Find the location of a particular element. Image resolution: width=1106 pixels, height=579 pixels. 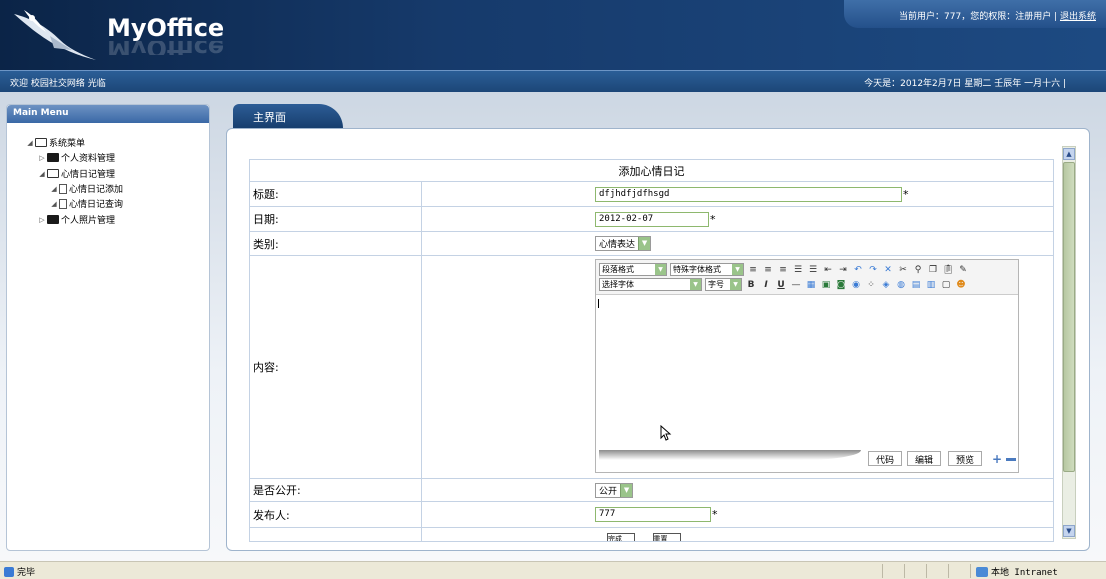

page-icon is located at coordinates (63, 203).